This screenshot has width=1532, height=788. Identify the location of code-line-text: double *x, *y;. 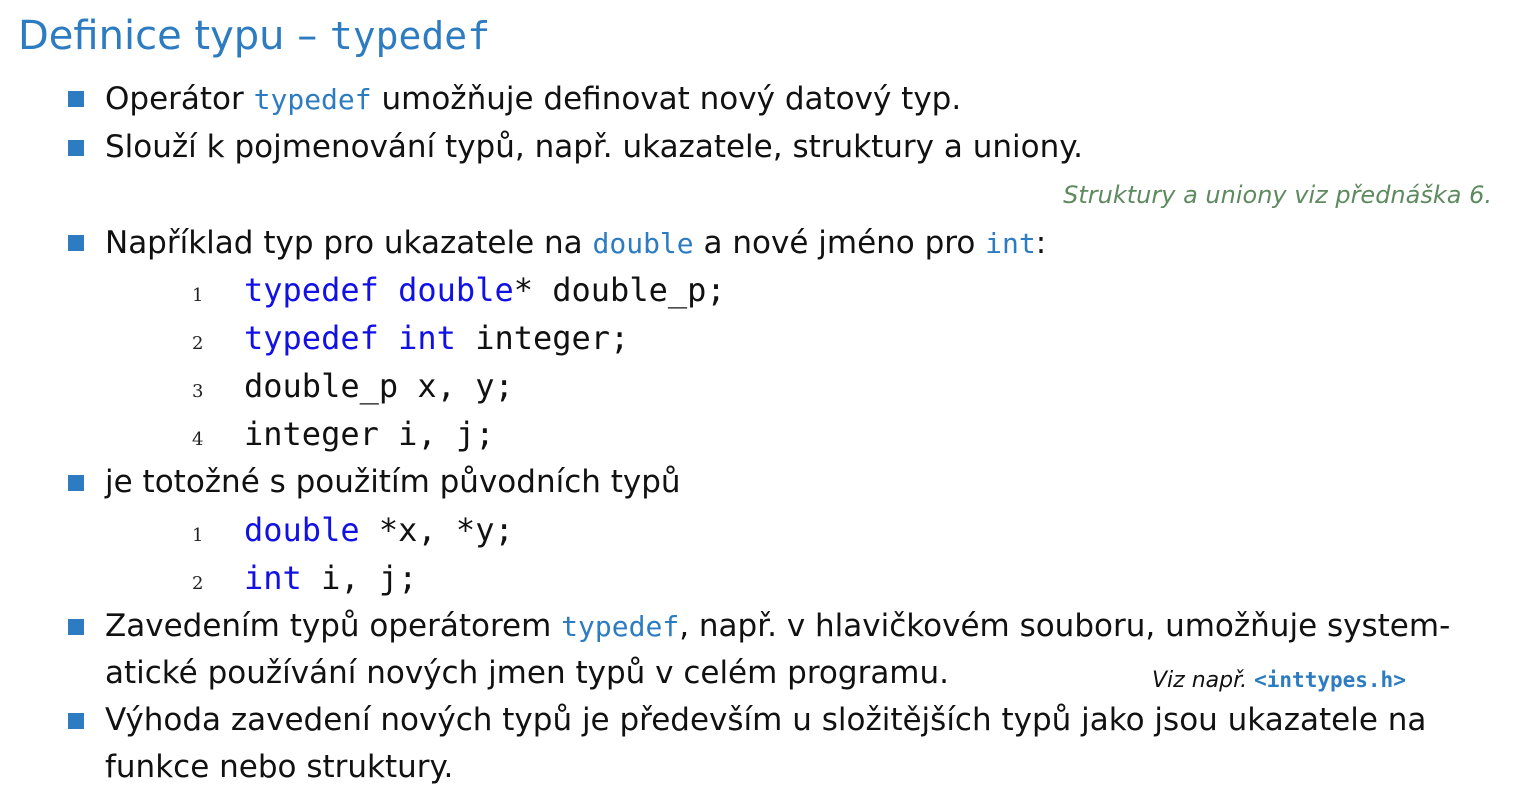
(379, 530).